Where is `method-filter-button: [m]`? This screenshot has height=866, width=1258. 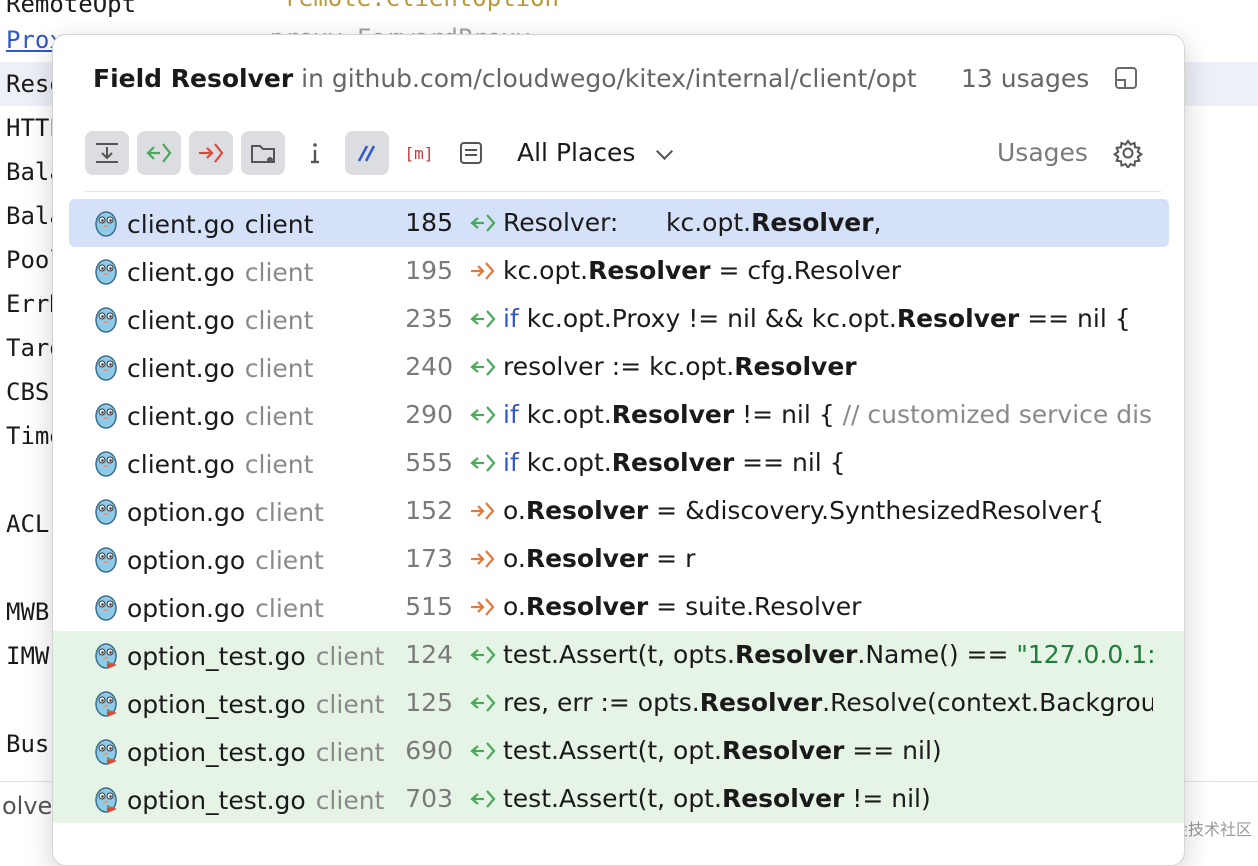
method-filter-button: [m] is located at coordinates (419, 153).